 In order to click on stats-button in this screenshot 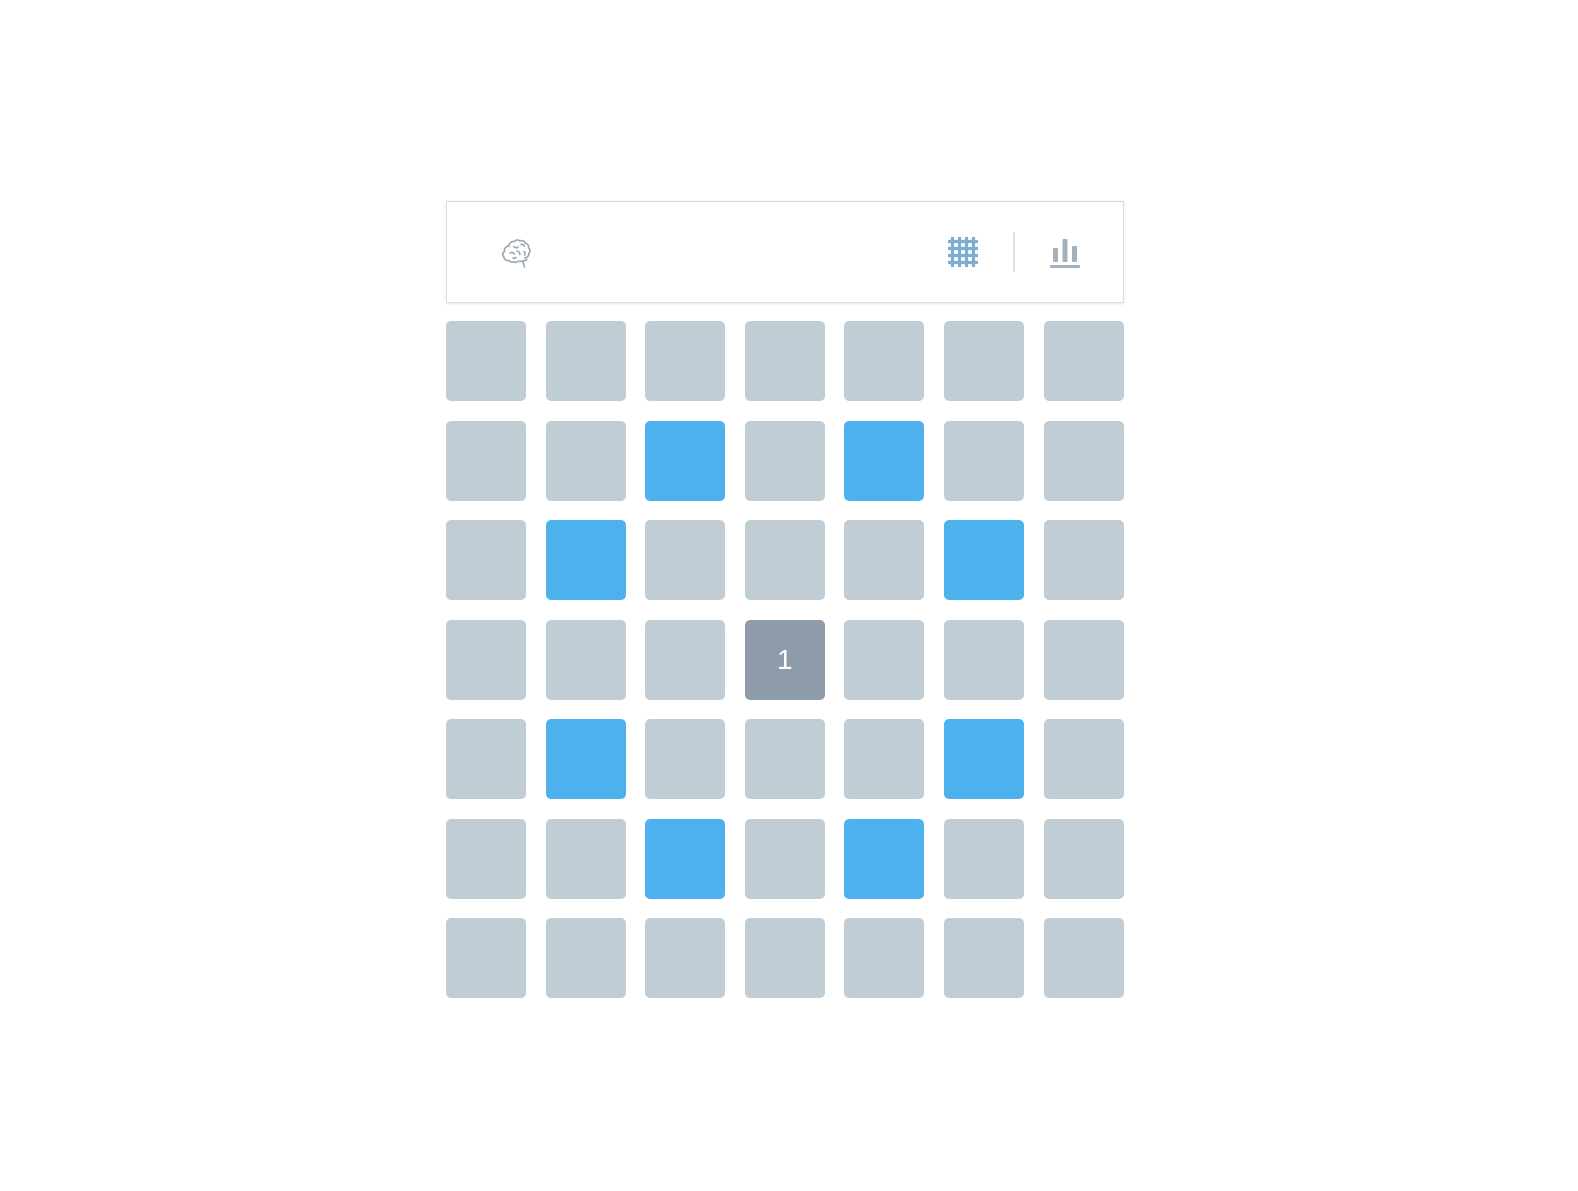, I will do `click(1065, 252)`.